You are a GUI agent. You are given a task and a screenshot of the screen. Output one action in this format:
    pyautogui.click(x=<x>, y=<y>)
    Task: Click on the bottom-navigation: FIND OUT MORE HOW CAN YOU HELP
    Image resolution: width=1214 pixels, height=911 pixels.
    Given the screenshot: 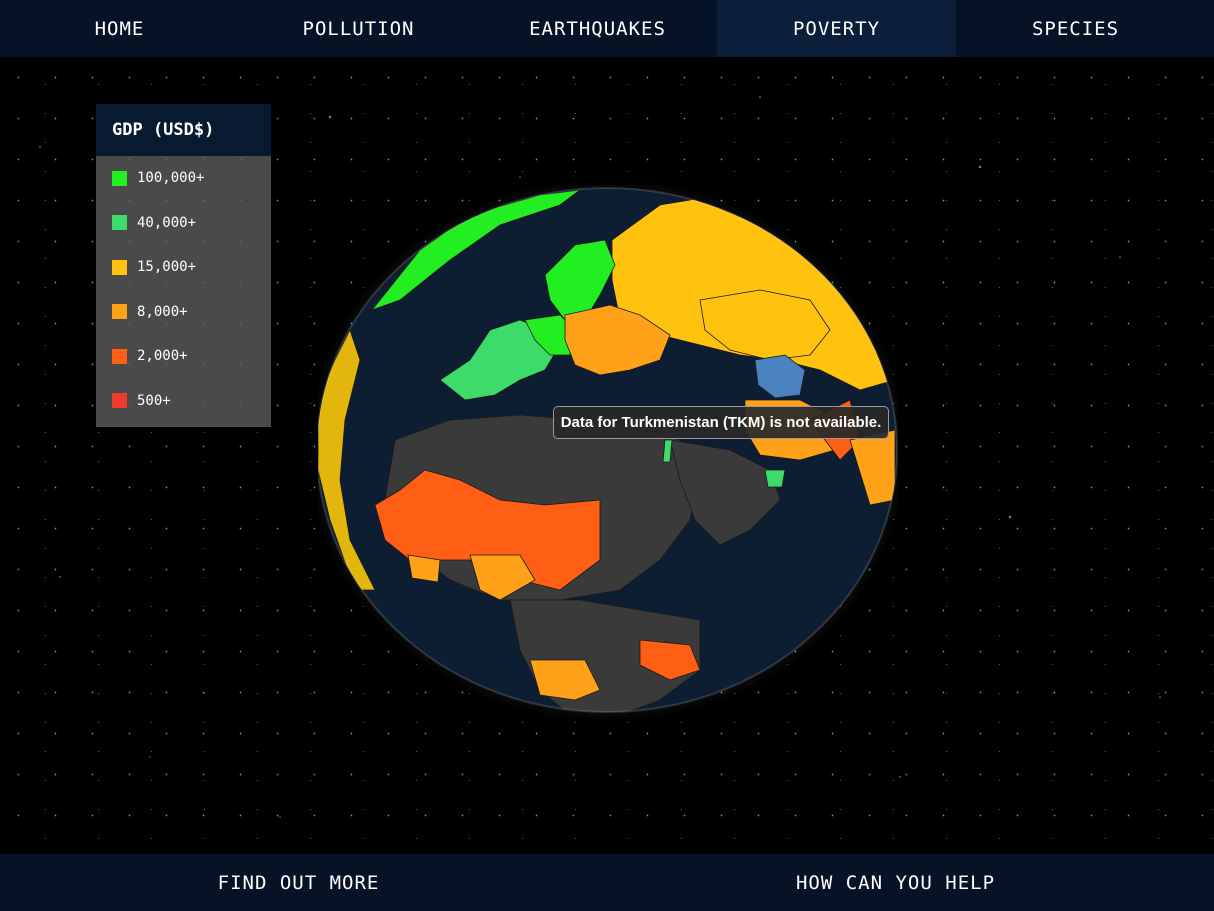 What is the action you would take?
    pyautogui.click(x=607, y=882)
    